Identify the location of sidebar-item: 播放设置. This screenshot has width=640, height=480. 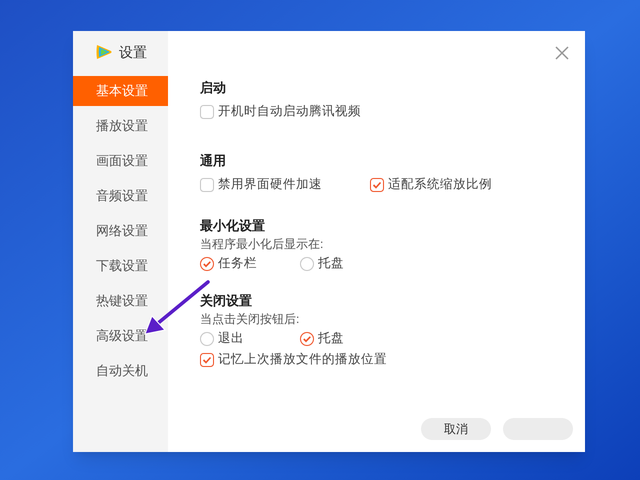
(120, 126).